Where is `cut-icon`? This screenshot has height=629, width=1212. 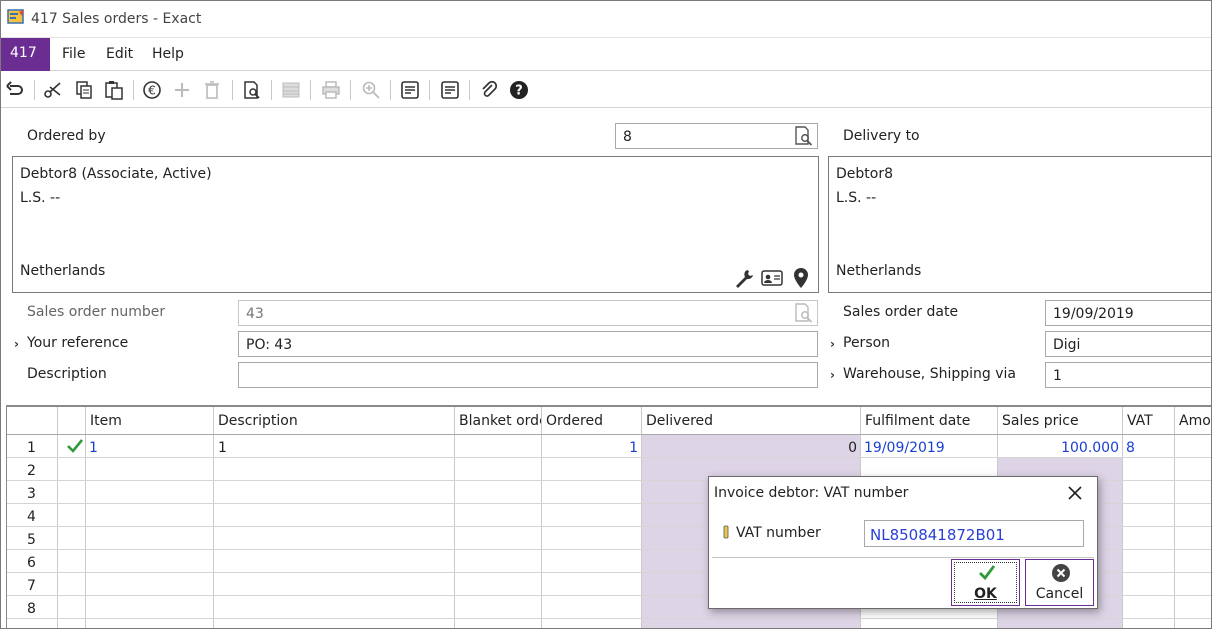 cut-icon is located at coordinates (53, 90).